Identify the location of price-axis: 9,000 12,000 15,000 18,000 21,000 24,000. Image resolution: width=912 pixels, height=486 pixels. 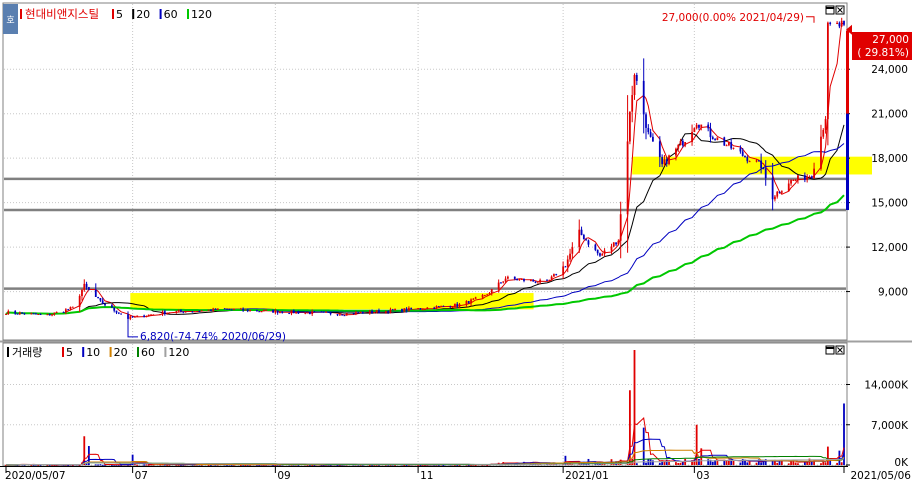
(877, 181).